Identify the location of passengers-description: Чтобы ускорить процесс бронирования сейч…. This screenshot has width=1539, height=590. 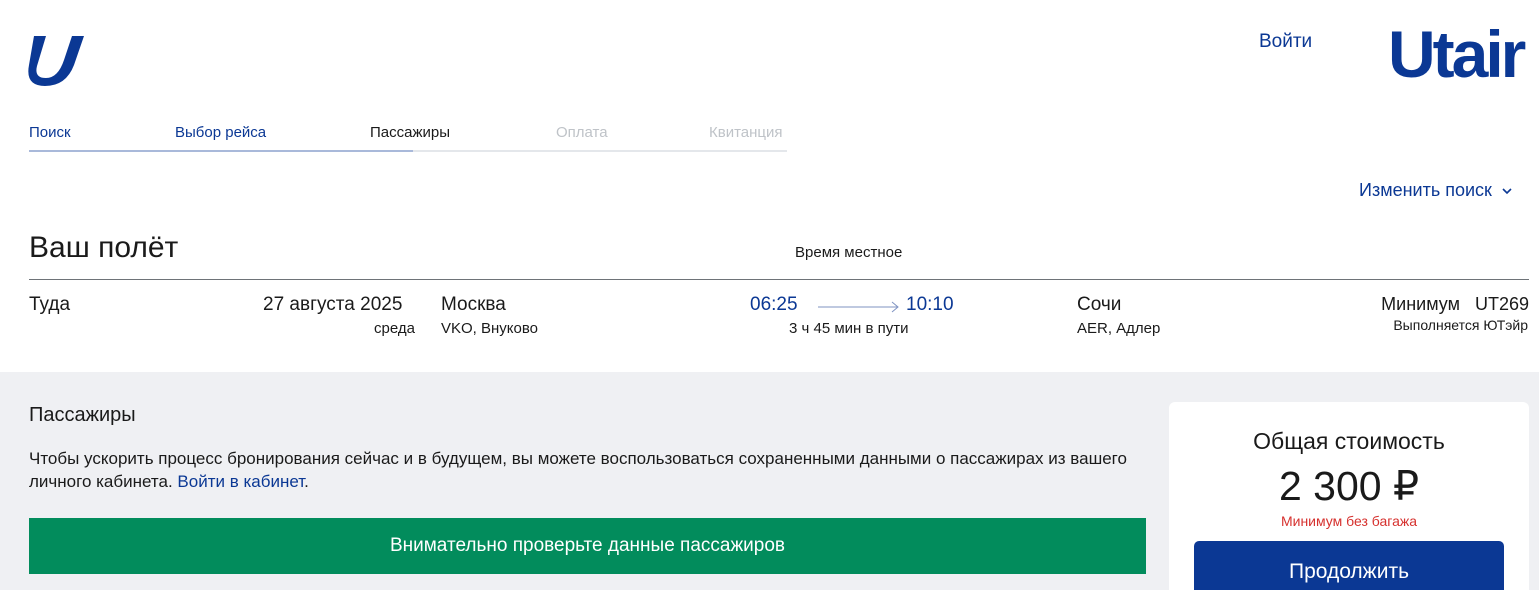
(584, 470).